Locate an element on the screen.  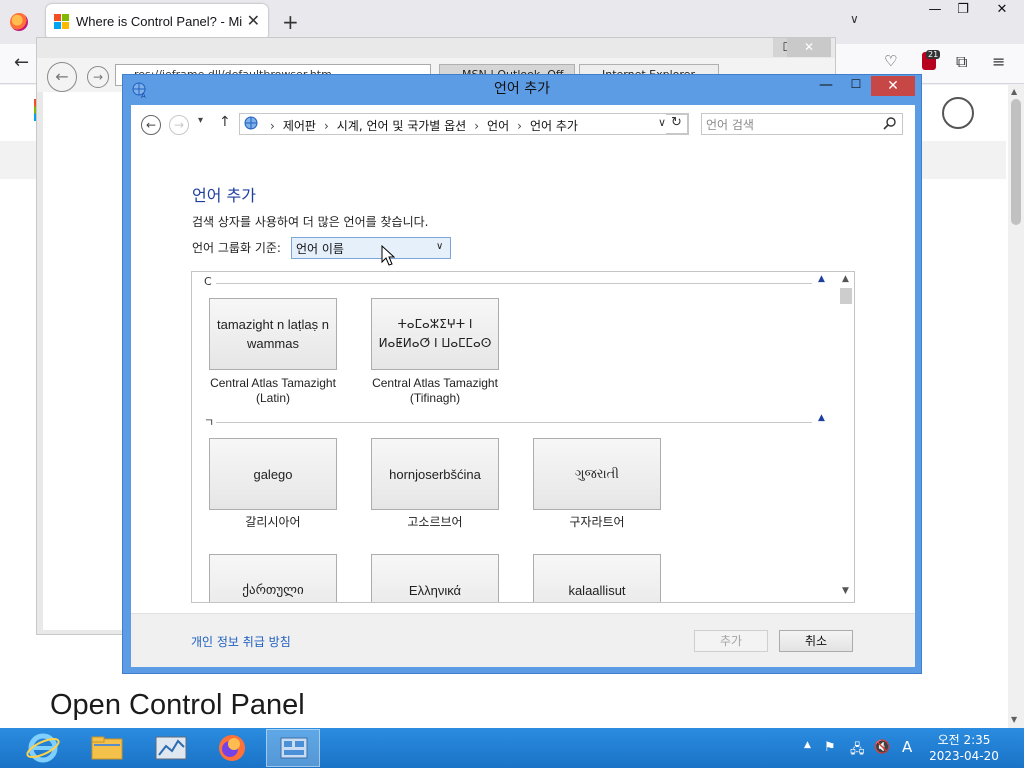
clock-date: 2023-04-20 is located at coordinates (964, 756).